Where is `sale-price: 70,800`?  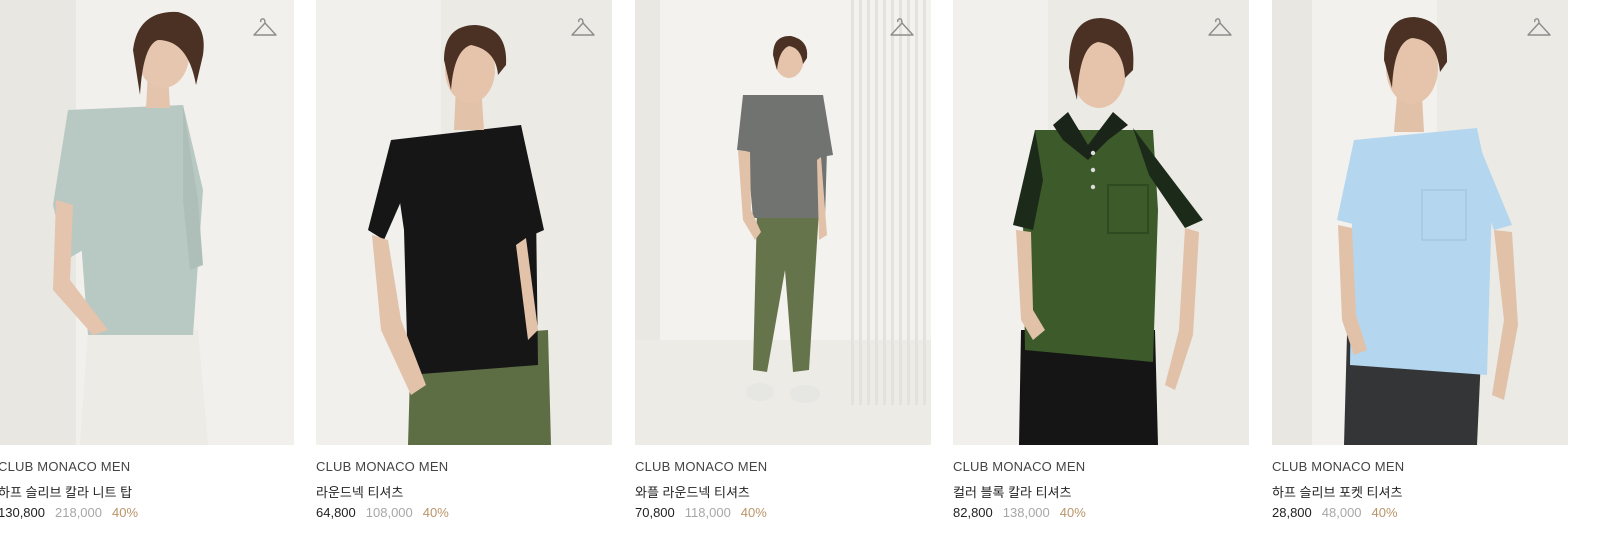
sale-price: 70,800 is located at coordinates (655, 512).